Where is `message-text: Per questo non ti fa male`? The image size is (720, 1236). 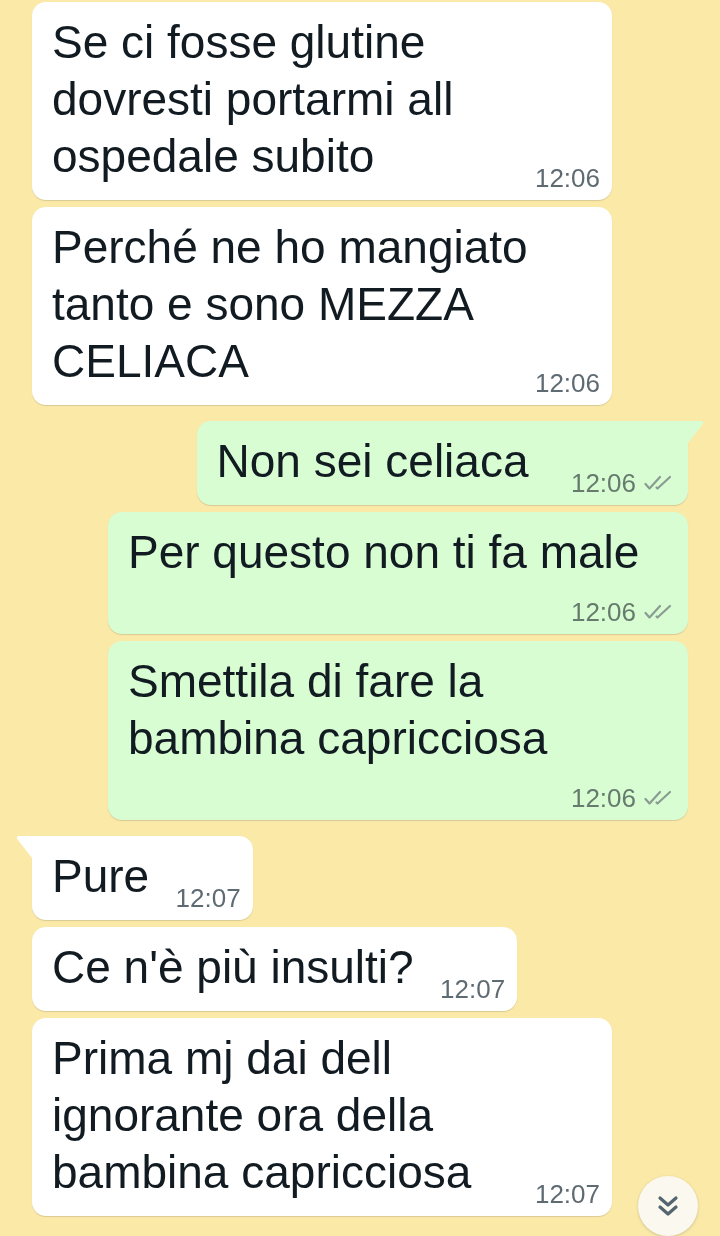
message-text: Per questo non ti fa male is located at coordinates (384, 552).